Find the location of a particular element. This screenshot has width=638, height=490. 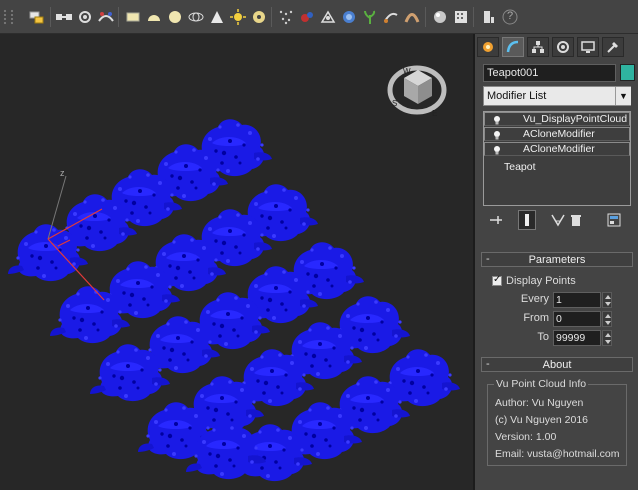

stack-item-label: Vu_DisplayPointCloud is located at coordinates (575, 119).